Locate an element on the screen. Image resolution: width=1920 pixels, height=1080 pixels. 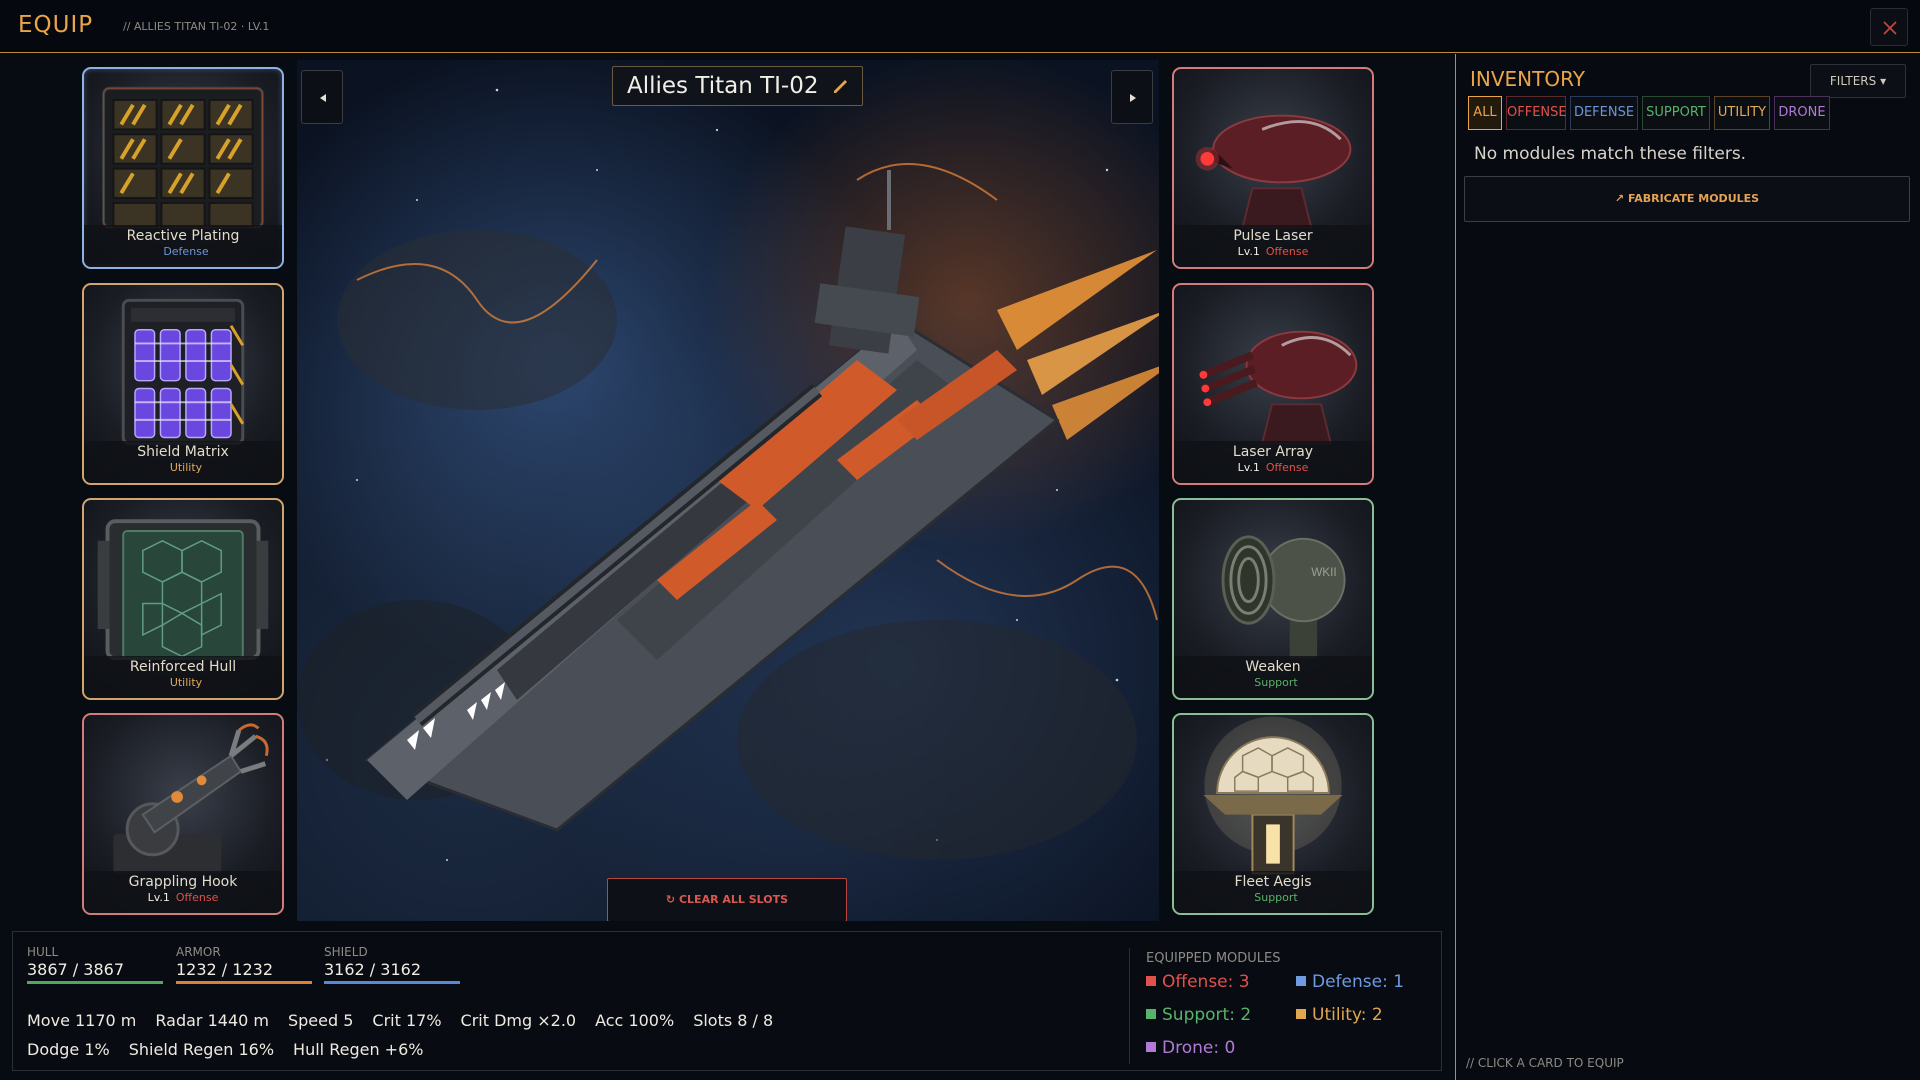
slot-reactive-plating: Reactive Plating Defense is located at coordinates (183, 168).